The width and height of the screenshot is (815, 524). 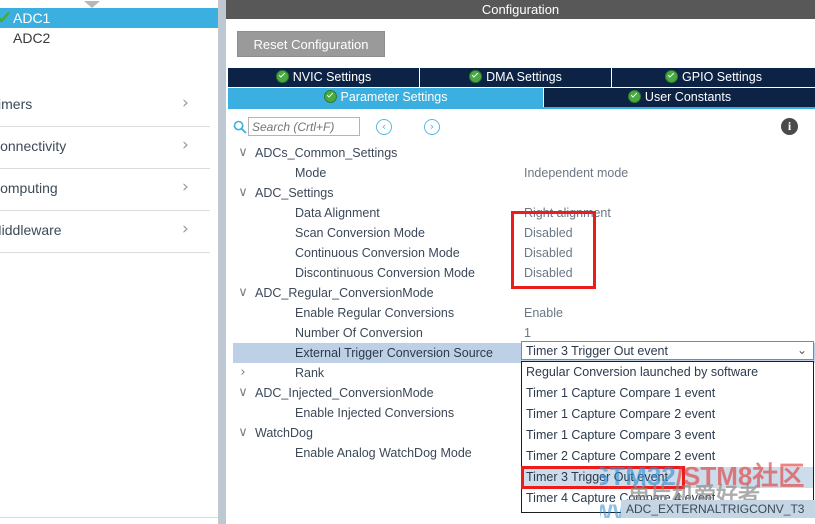 What do you see at coordinates (667, 393) in the screenshot?
I see `dropdown-option: Timer 1 Capture Compare 1 event` at bounding box center [667, 393].